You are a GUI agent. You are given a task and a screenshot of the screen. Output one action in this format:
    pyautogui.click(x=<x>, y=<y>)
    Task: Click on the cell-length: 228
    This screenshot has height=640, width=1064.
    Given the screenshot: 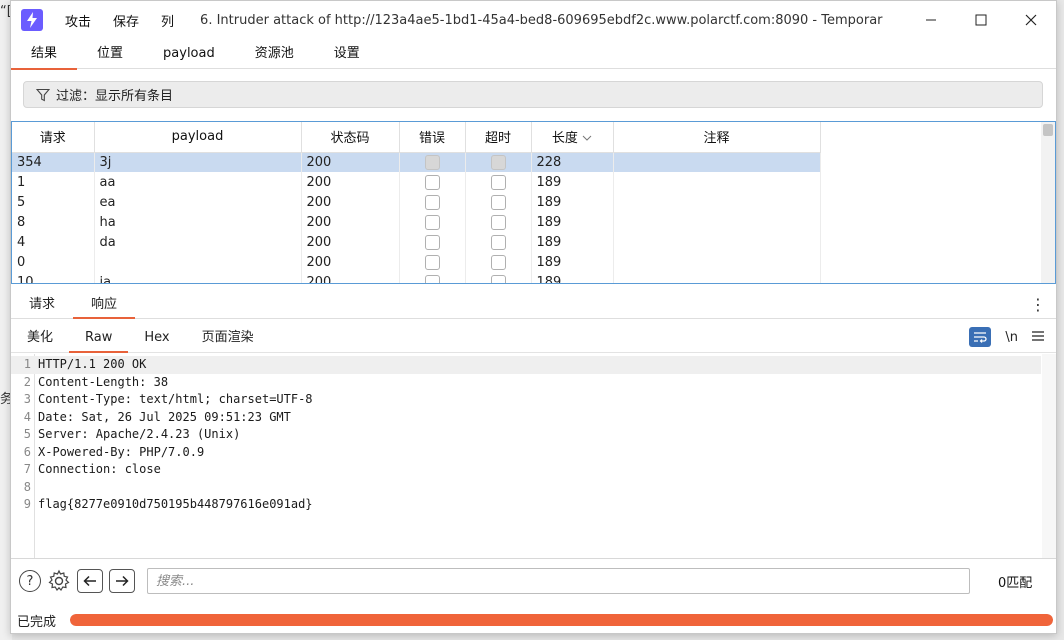 What is the action you would take?
    pyautogui.click(x=572, y=162)
    